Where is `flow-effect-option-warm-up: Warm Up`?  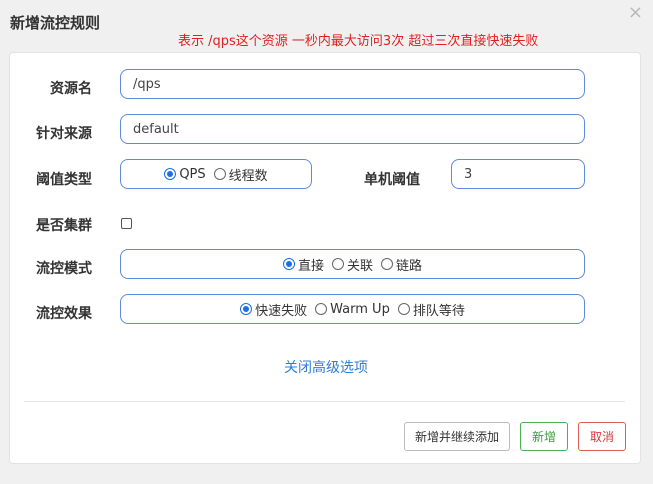 flow-effect-option-warm-up: Warm Up is located at coordinates (352, 309).